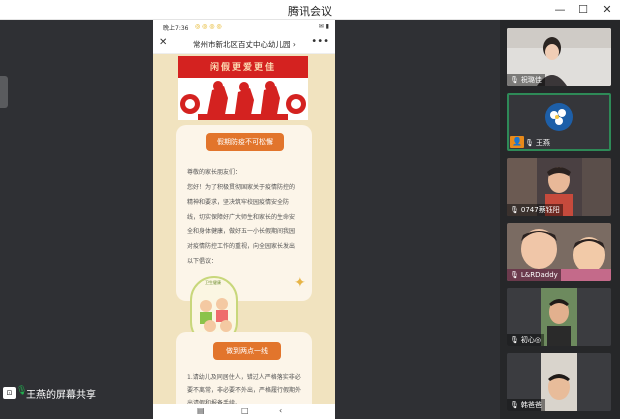 Image resolution: width=620 pixels, height=419 pixels. Describe the element at coordinates (559, 382) in the screenshot. I see `participant-tile: 🎙 韩爸爸` at that location.